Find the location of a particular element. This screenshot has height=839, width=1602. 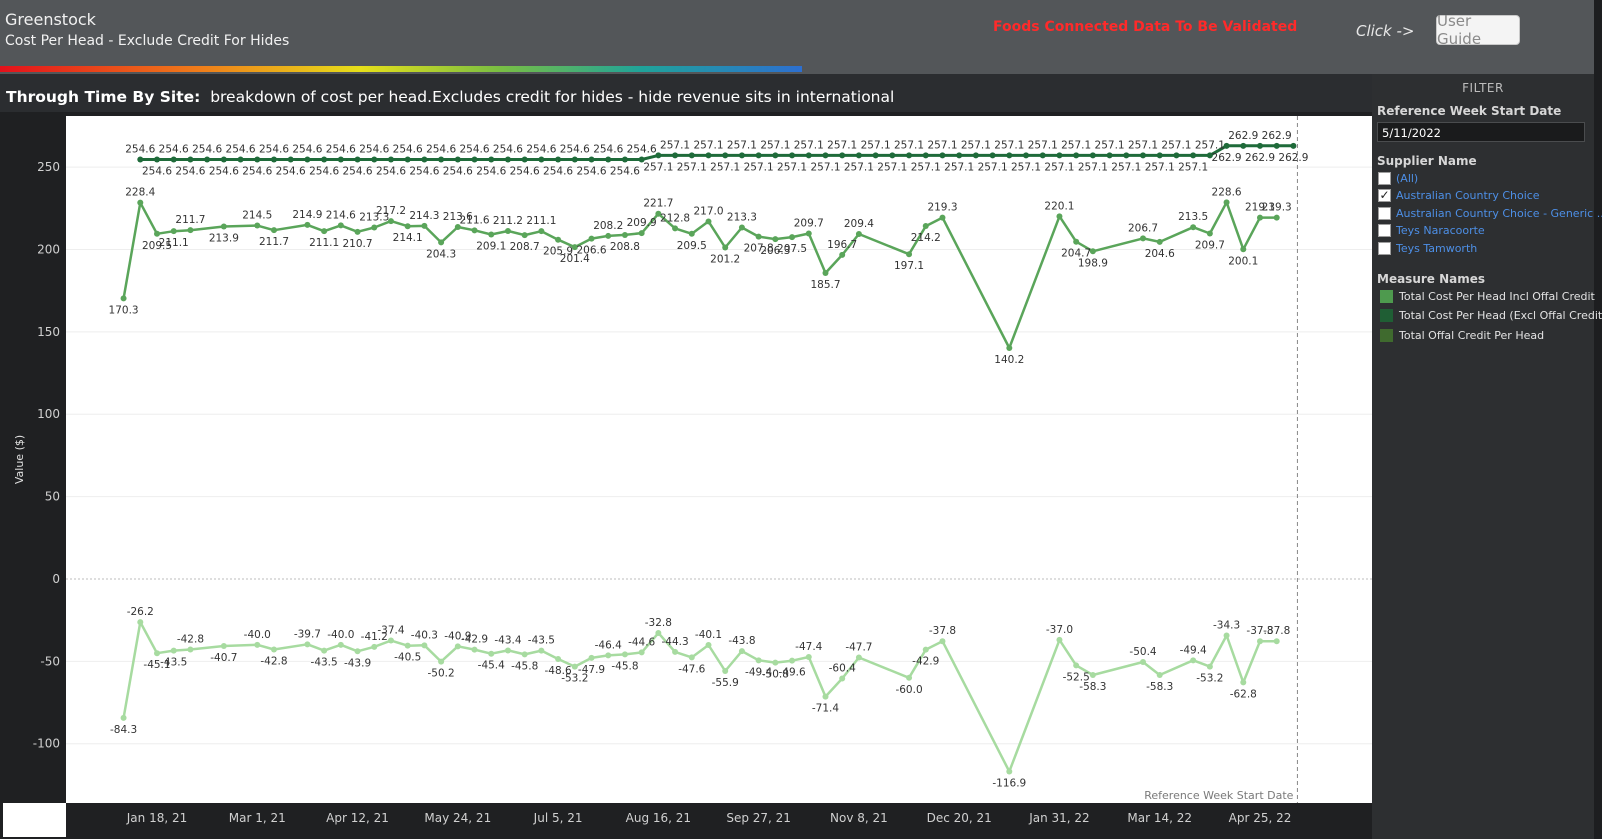

data-label: -34.3 is located at coordinates (1226, 625).